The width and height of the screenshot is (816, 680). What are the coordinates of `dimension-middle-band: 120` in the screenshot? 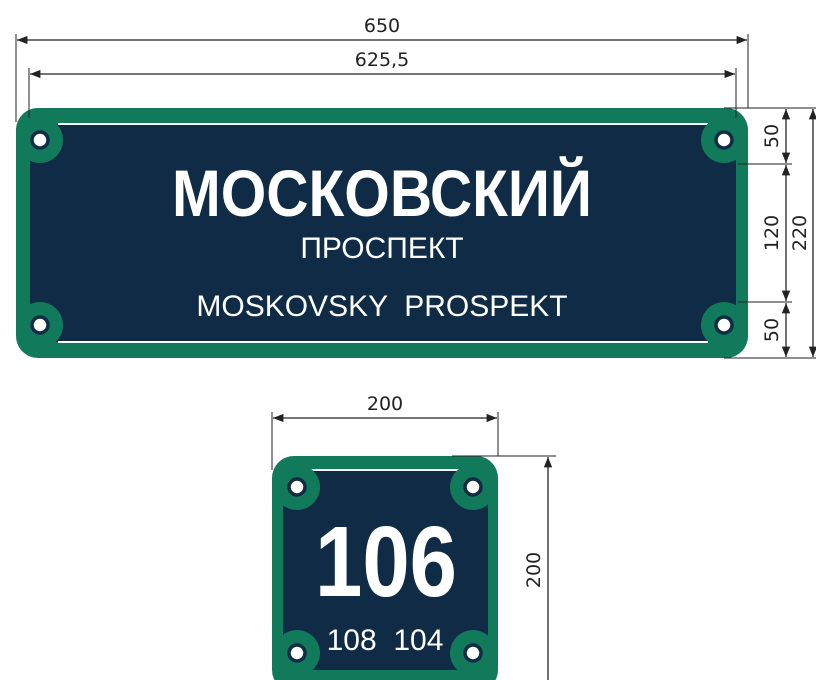 It's located at (772, 233).